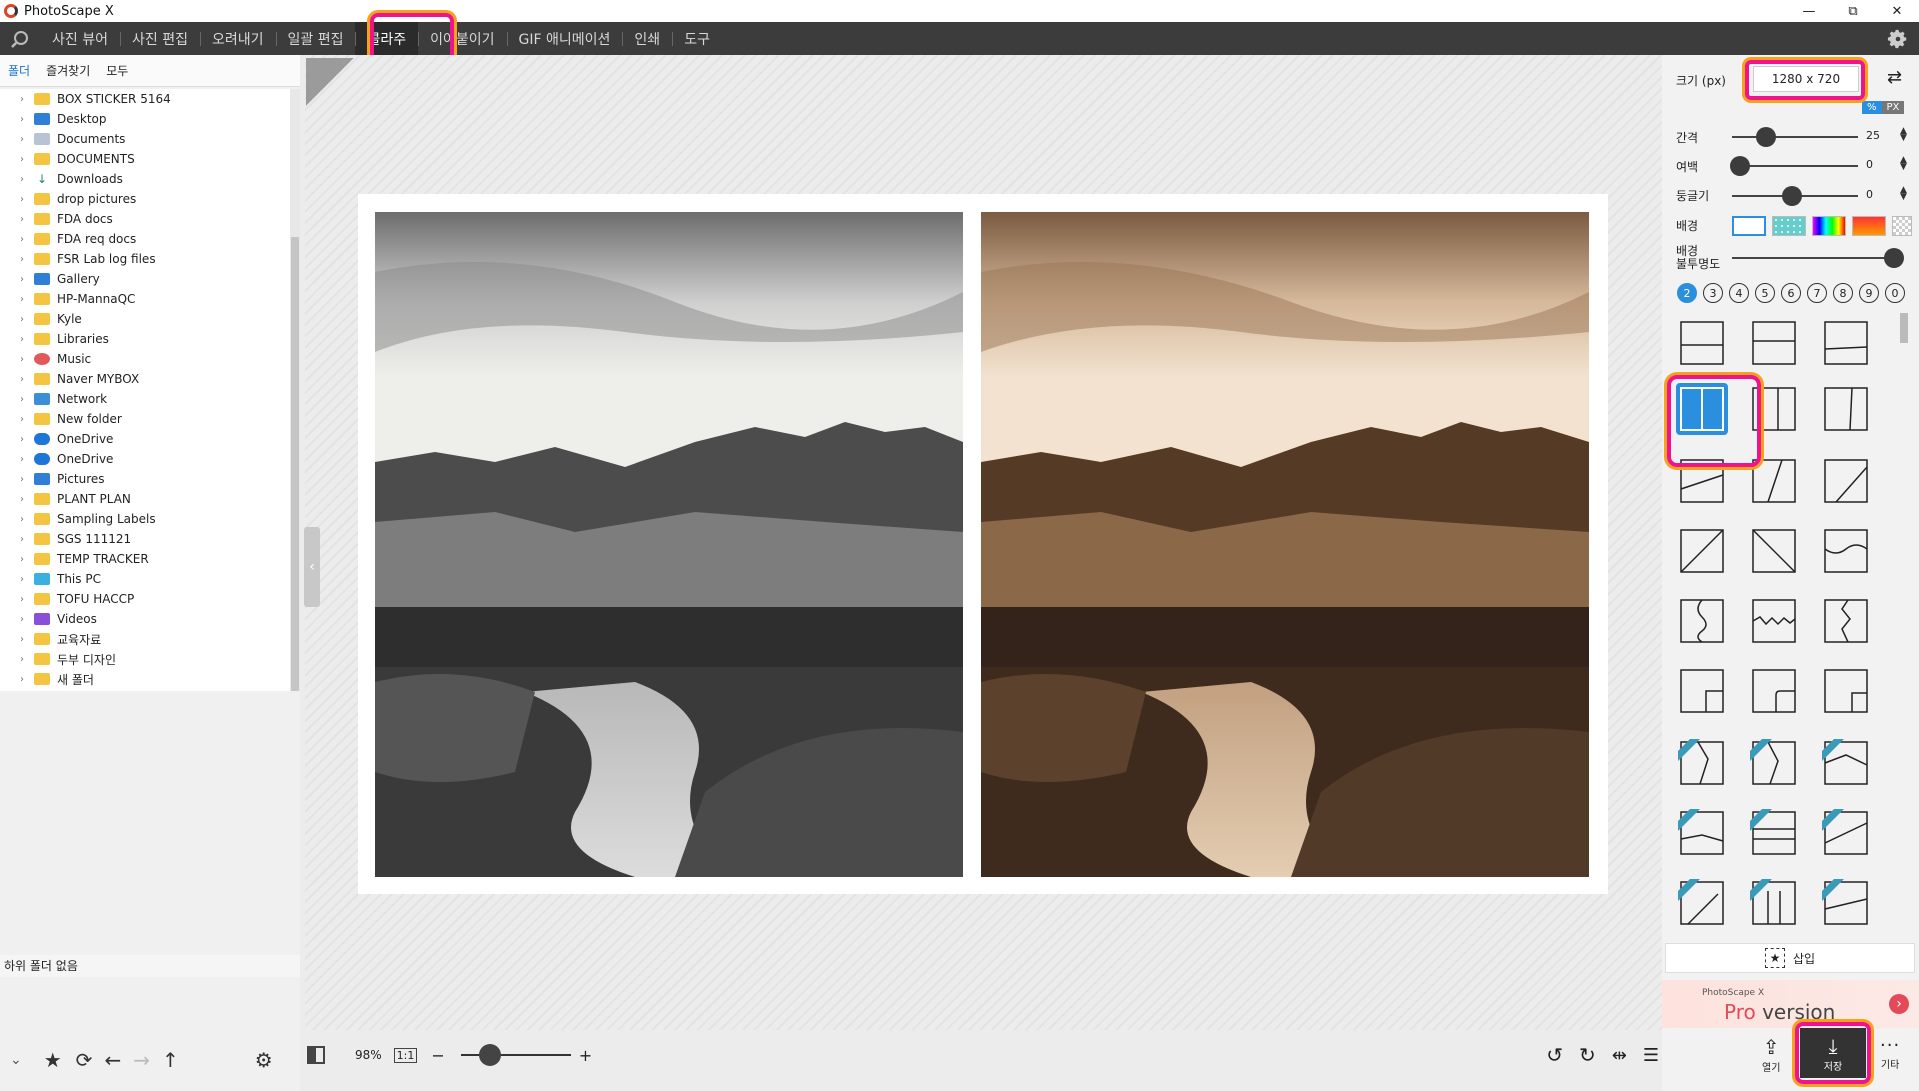 The width and height of the screenshot is (1919, 1091). Describe the element at coordinates (1883, 107) in the screenshot. I see `unit-toggle: % PX` at that location.